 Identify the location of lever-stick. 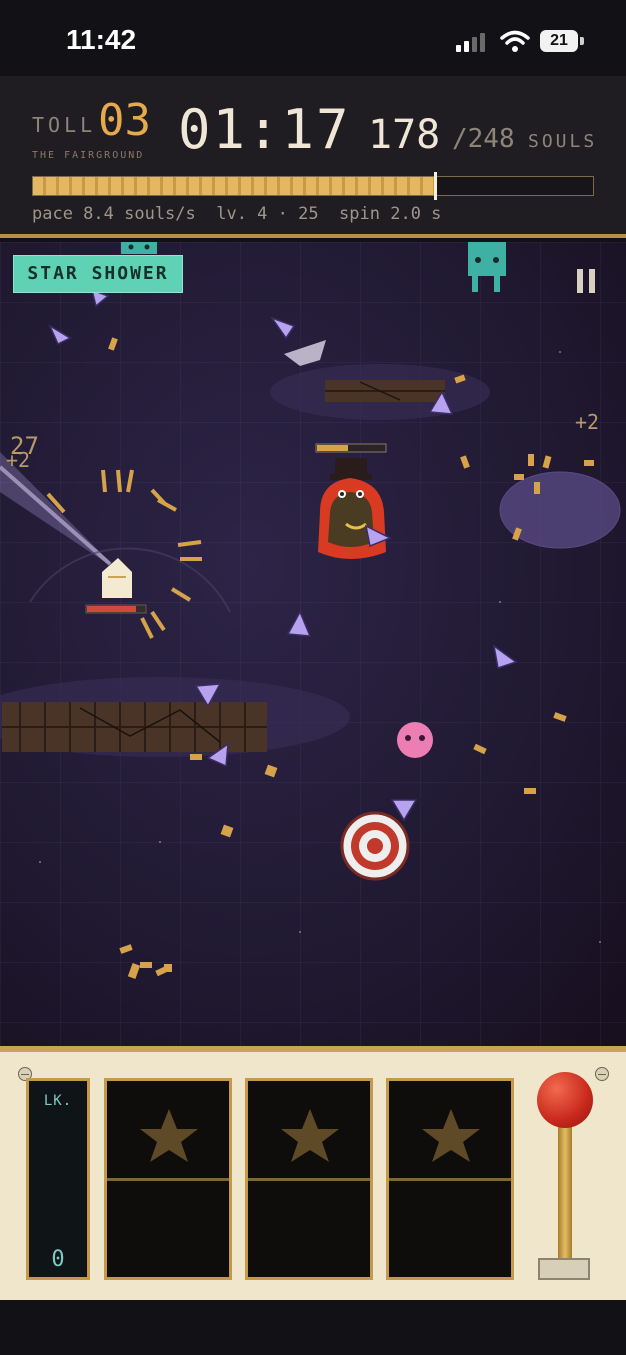
(565, 1193).